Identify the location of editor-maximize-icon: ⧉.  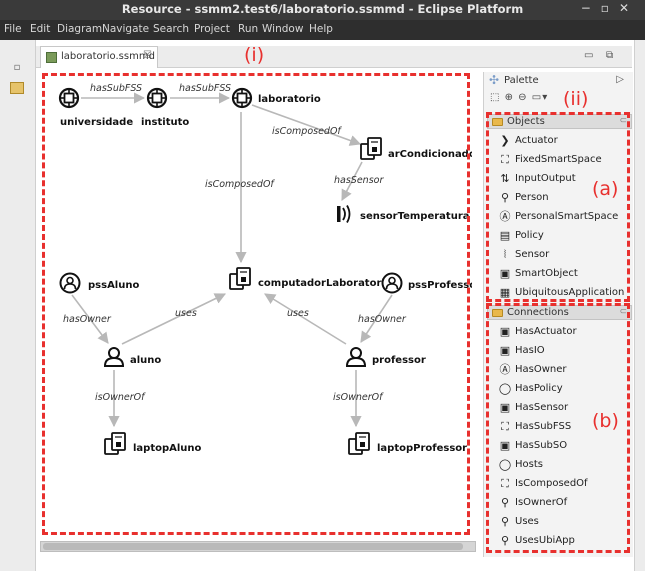
(609, 55).